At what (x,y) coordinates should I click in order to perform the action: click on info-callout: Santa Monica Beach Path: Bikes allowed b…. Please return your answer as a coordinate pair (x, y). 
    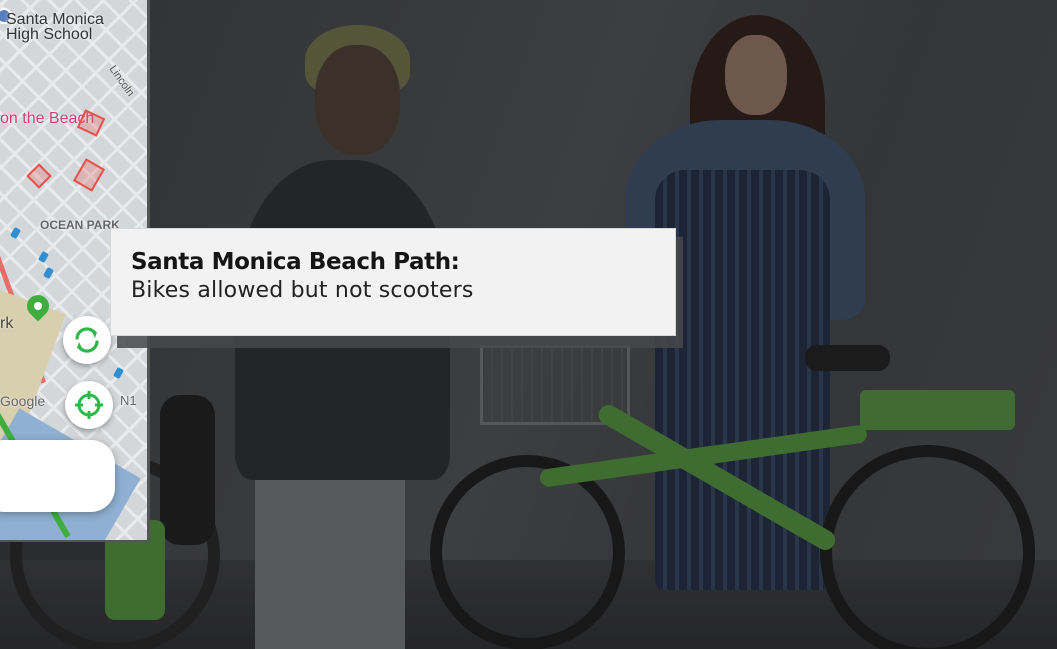
    Looking at the image, I should click on (393, 282).